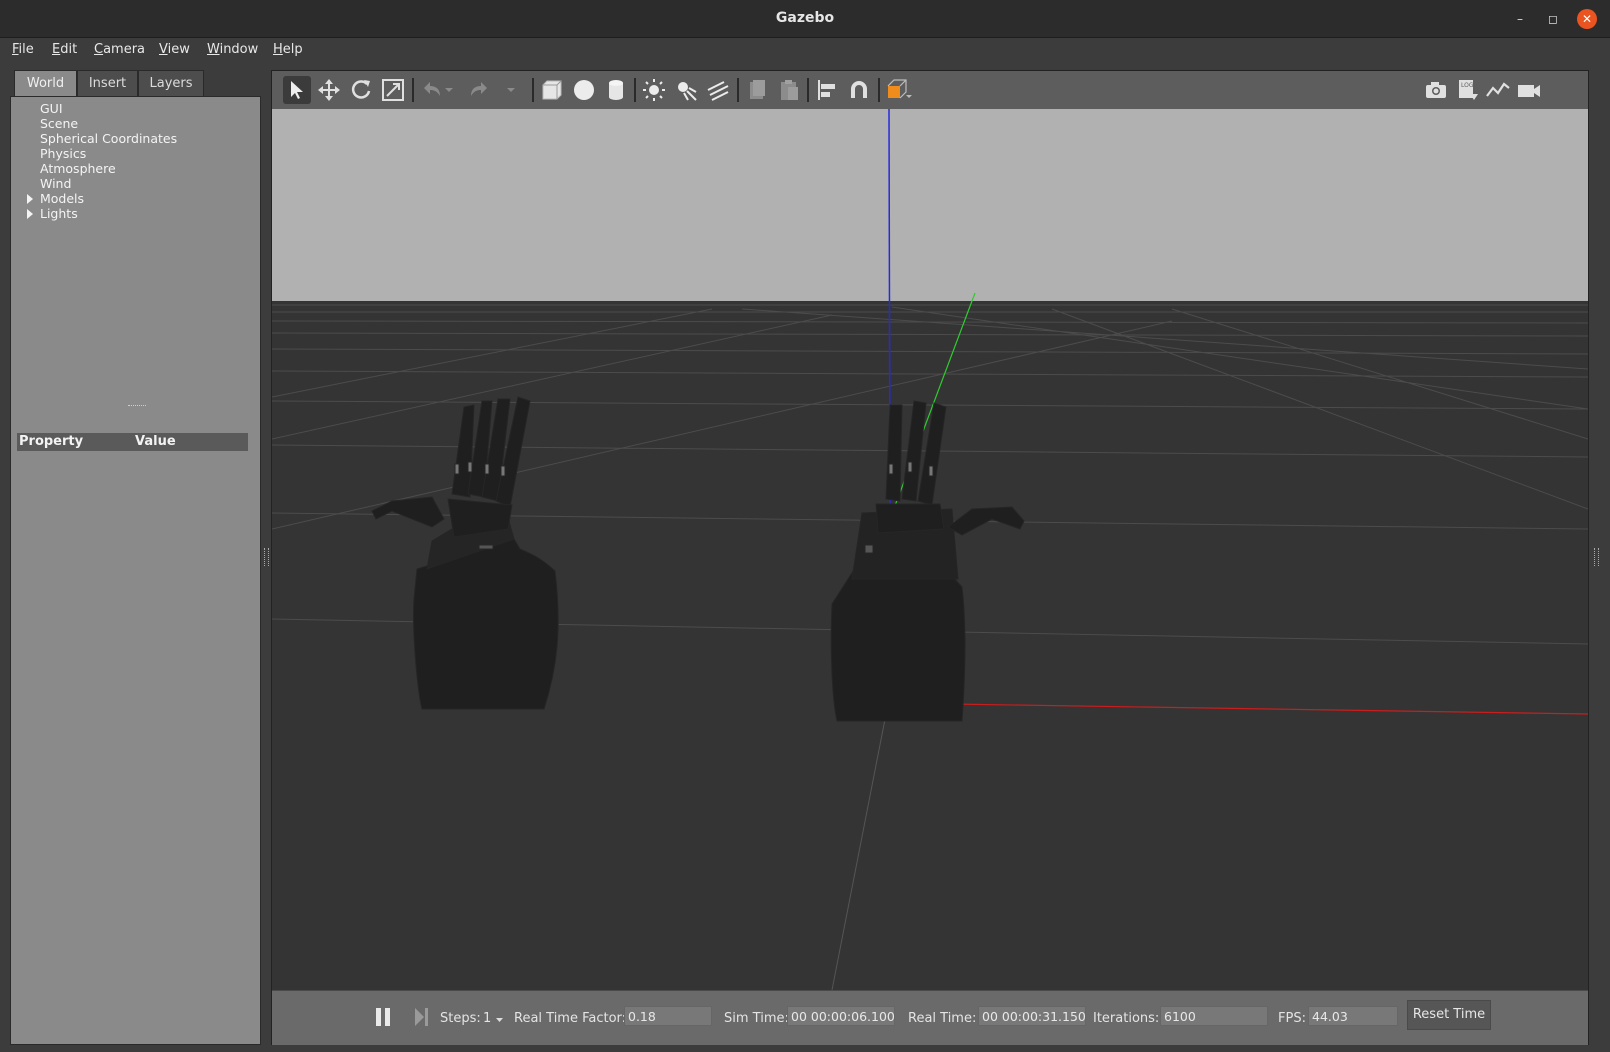  I want to click on tab-layers: Layers, so click(171, 83).